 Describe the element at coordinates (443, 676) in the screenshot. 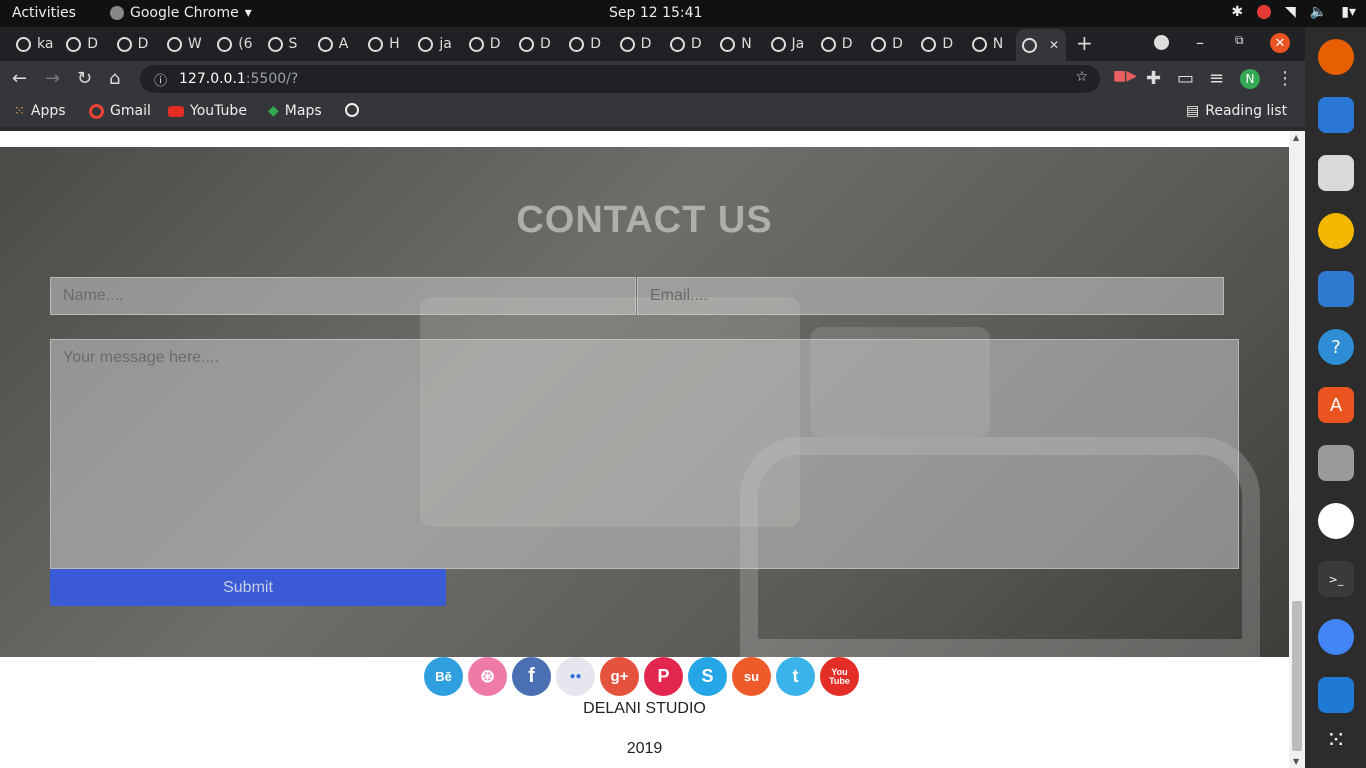

I see `behance-icon: Bē` at that location.